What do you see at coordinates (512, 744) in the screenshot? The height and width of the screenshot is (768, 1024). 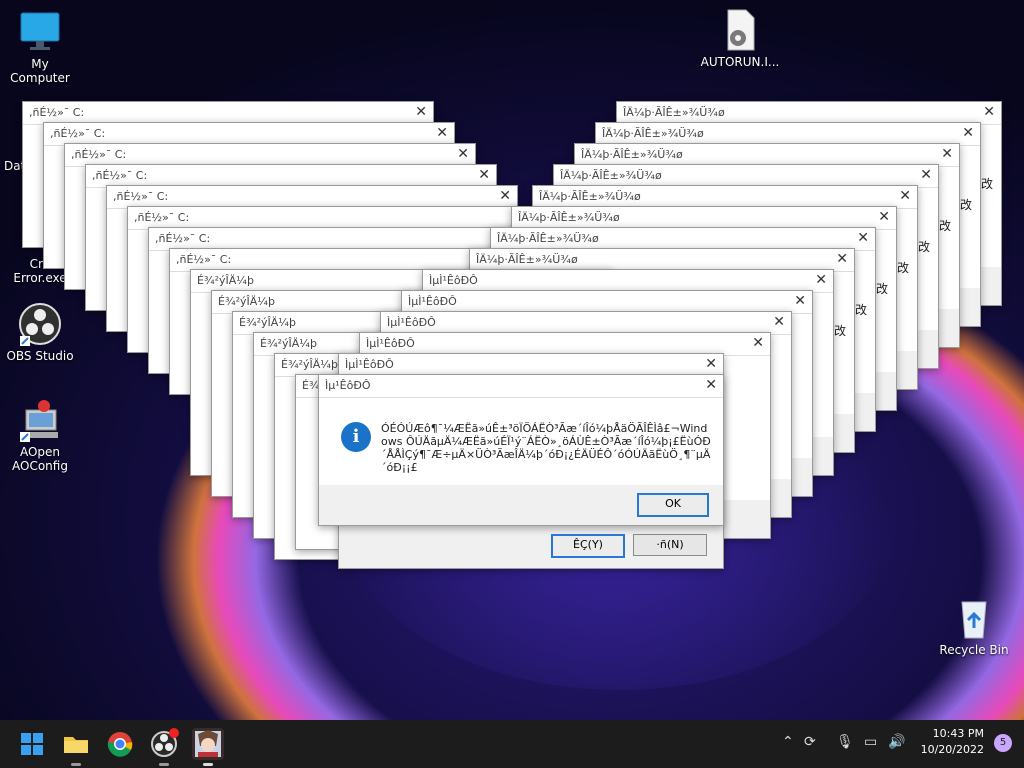 I see `taskbar: ⌃ ⟳ 🎙 ▭ 🔊 10:43 PM 10/20/2022 5` at bounding box center [512, 744].